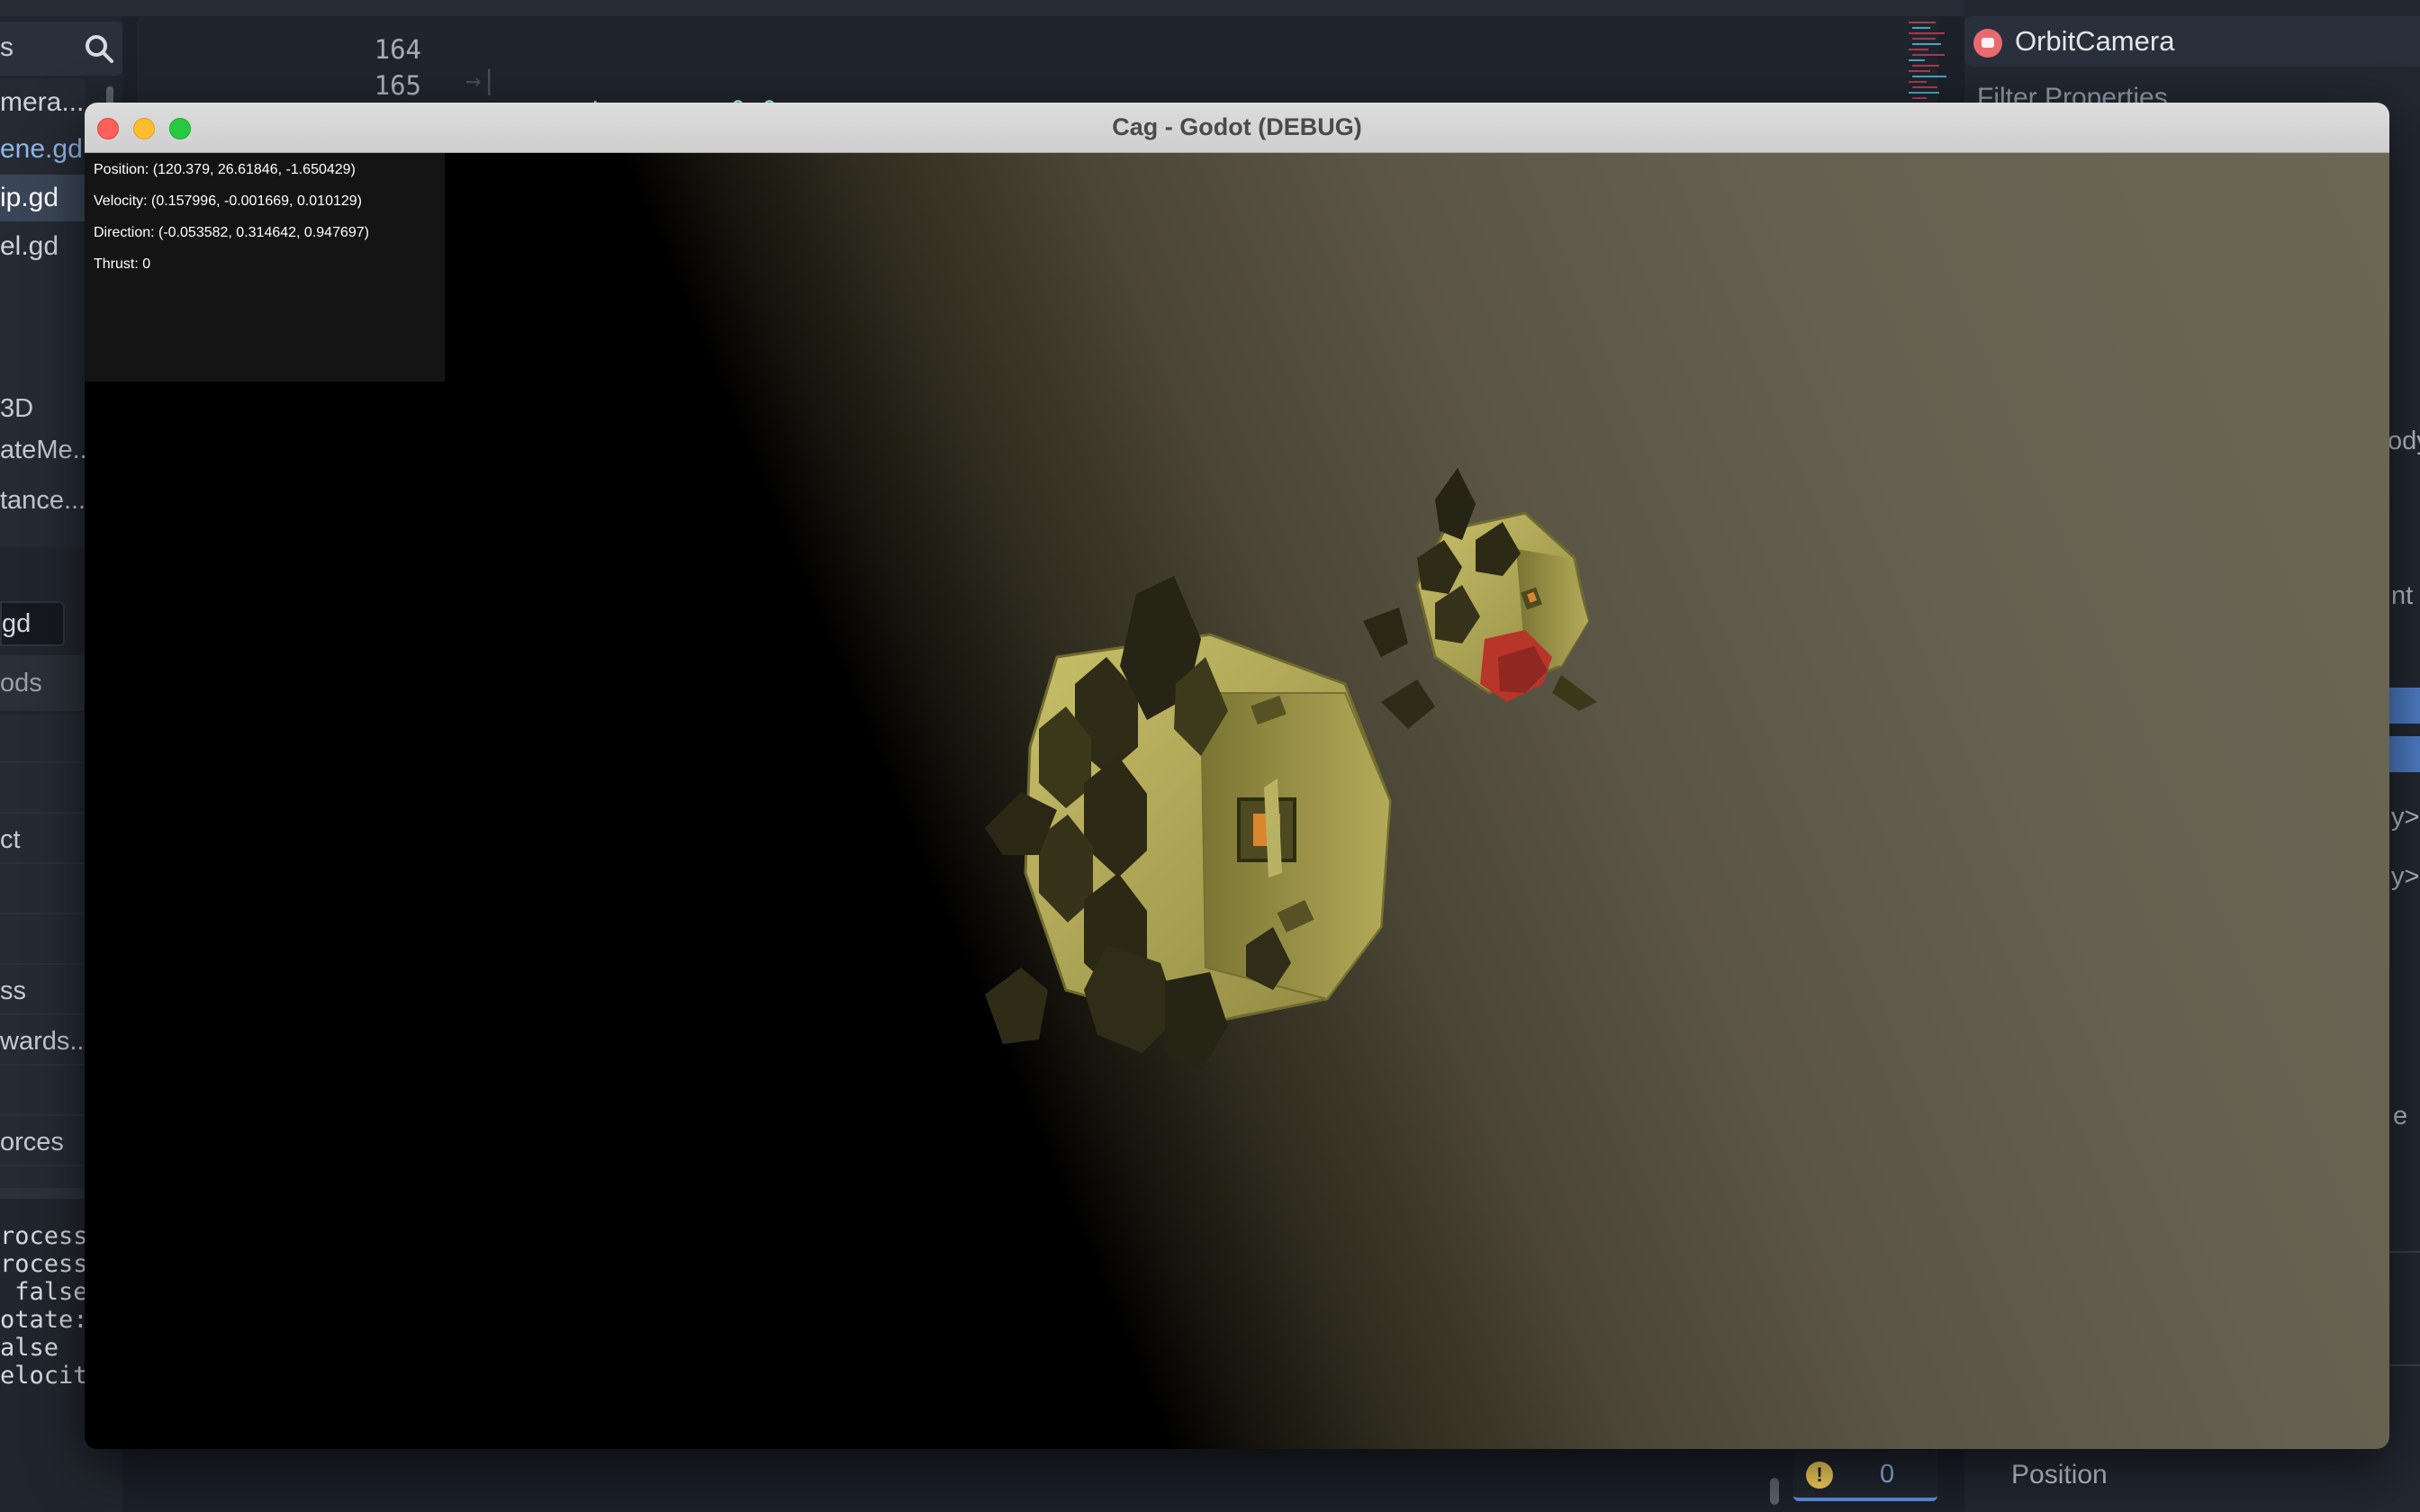 This screenshot has height=1512, width=2420. What do you see at coordinates (2095, 41) in the screenshot?
I see `inspector-node-name: OrbitCamera` at bounding box center [2095, 41].